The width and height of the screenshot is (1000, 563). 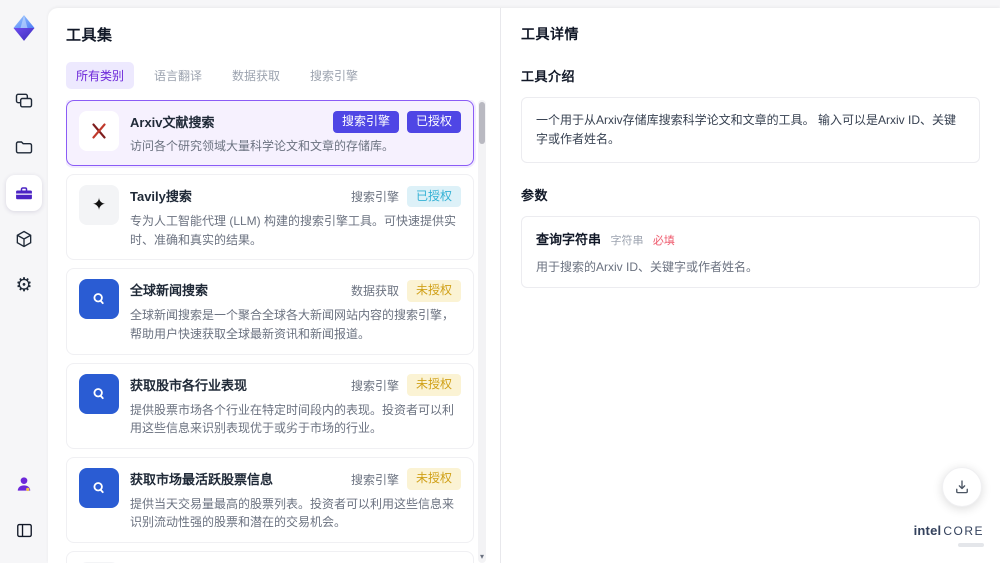 What do you see at coordinates (99, 131) in the screenshot?
I see `arxiv-x-icon` at bounding box center [99, 131].